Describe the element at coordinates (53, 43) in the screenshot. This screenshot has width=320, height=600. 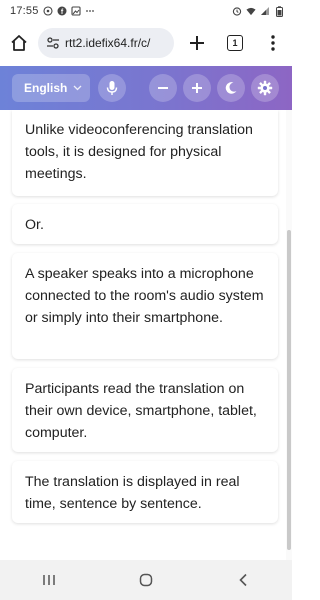
I see `site-settings-icon` at that location.